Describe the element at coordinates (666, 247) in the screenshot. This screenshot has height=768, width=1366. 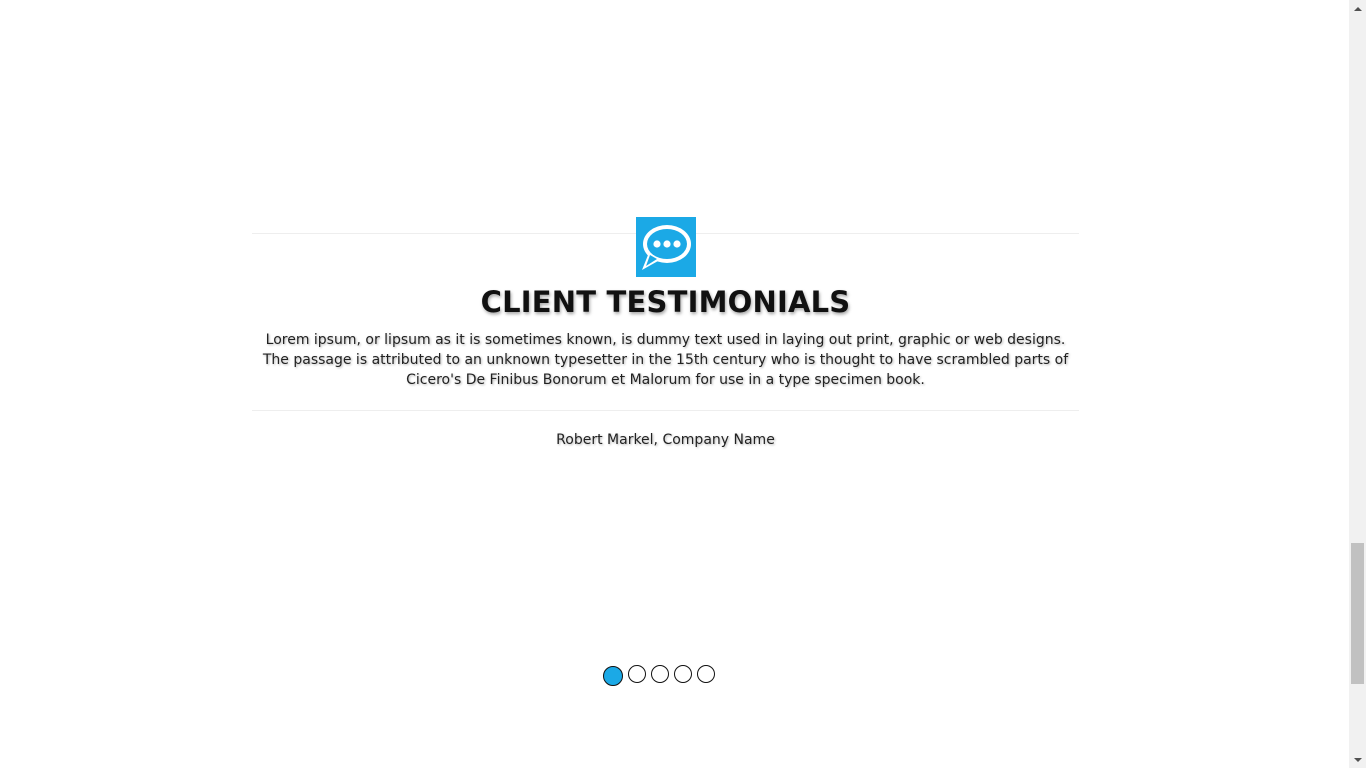
I see `chat-bubble-icon` at that location.